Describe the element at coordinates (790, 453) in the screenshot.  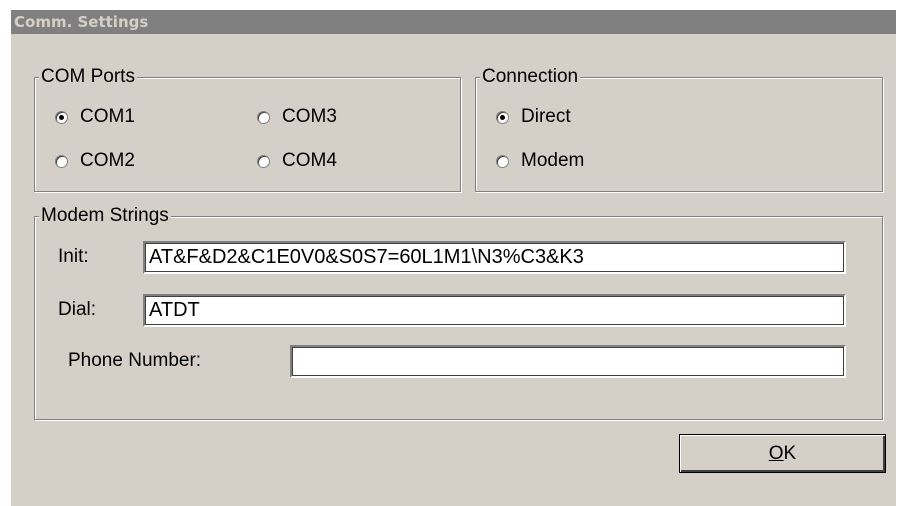
I see `ok-label-rest: K` at that location.